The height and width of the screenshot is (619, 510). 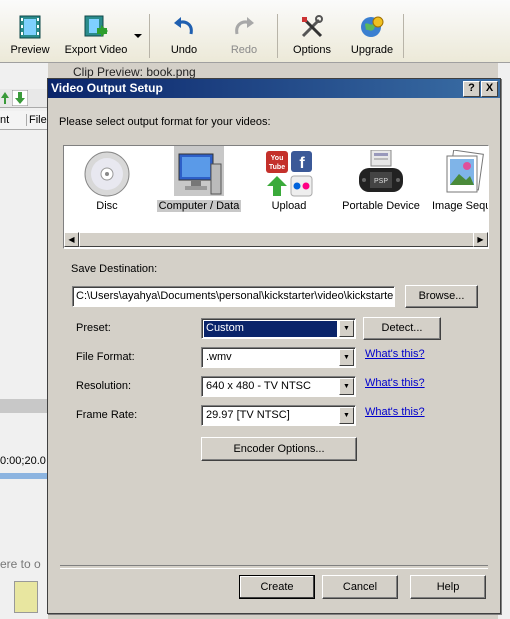 What do you see at coordinates (24, 406) in the screenshot?
I see `timeline-ruler` at bounding box center [24, 406].